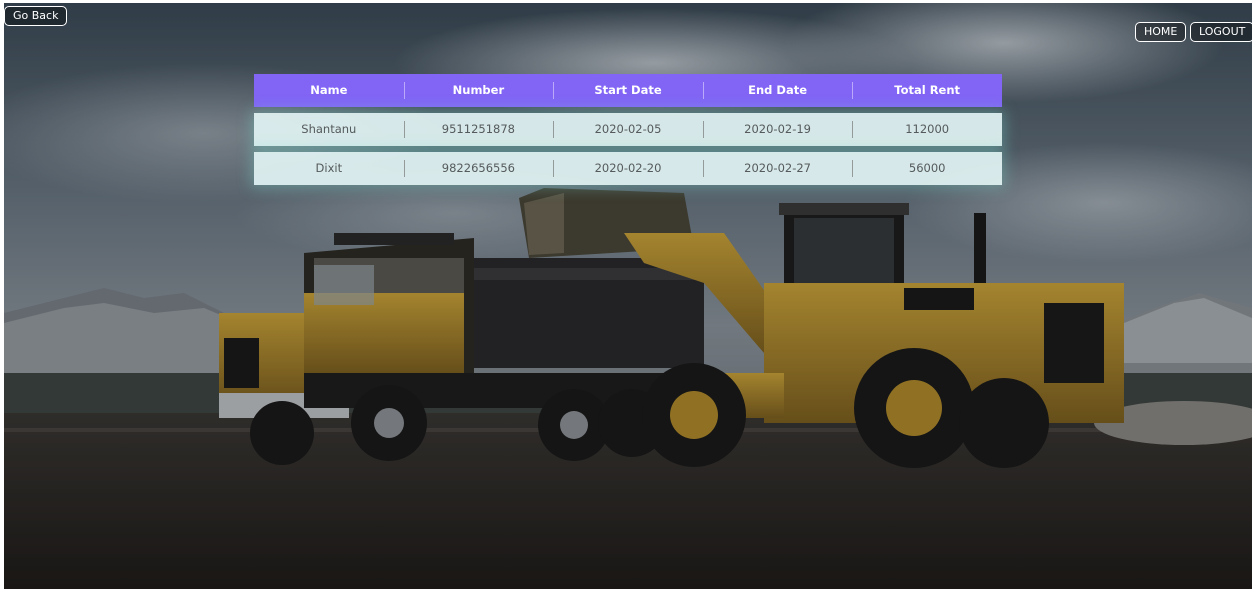 This screenshot has height=592, width=1256. Describe the element at coordinates (927, 129) in the screenshot. I see `cell-total-rent: 112000` at that location.